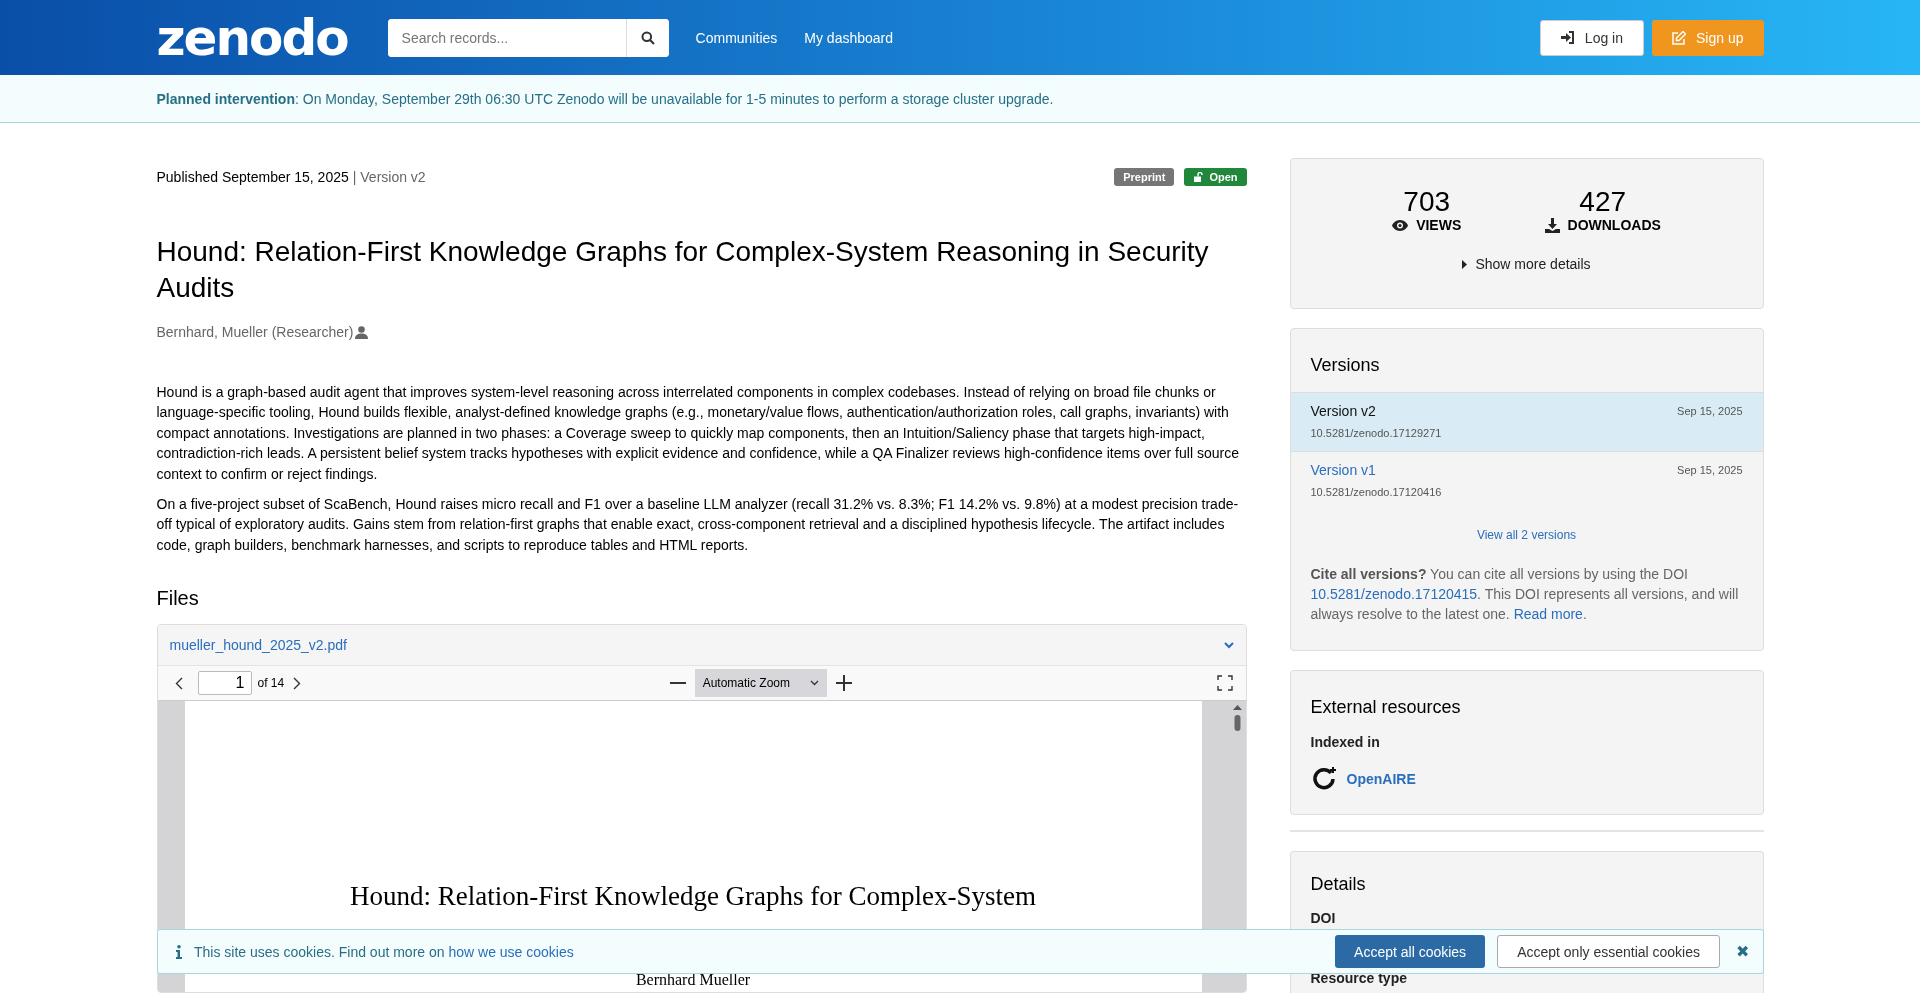  I want to click on author-name: Bernhard, Mueller (Researcher), so click(255, 332).